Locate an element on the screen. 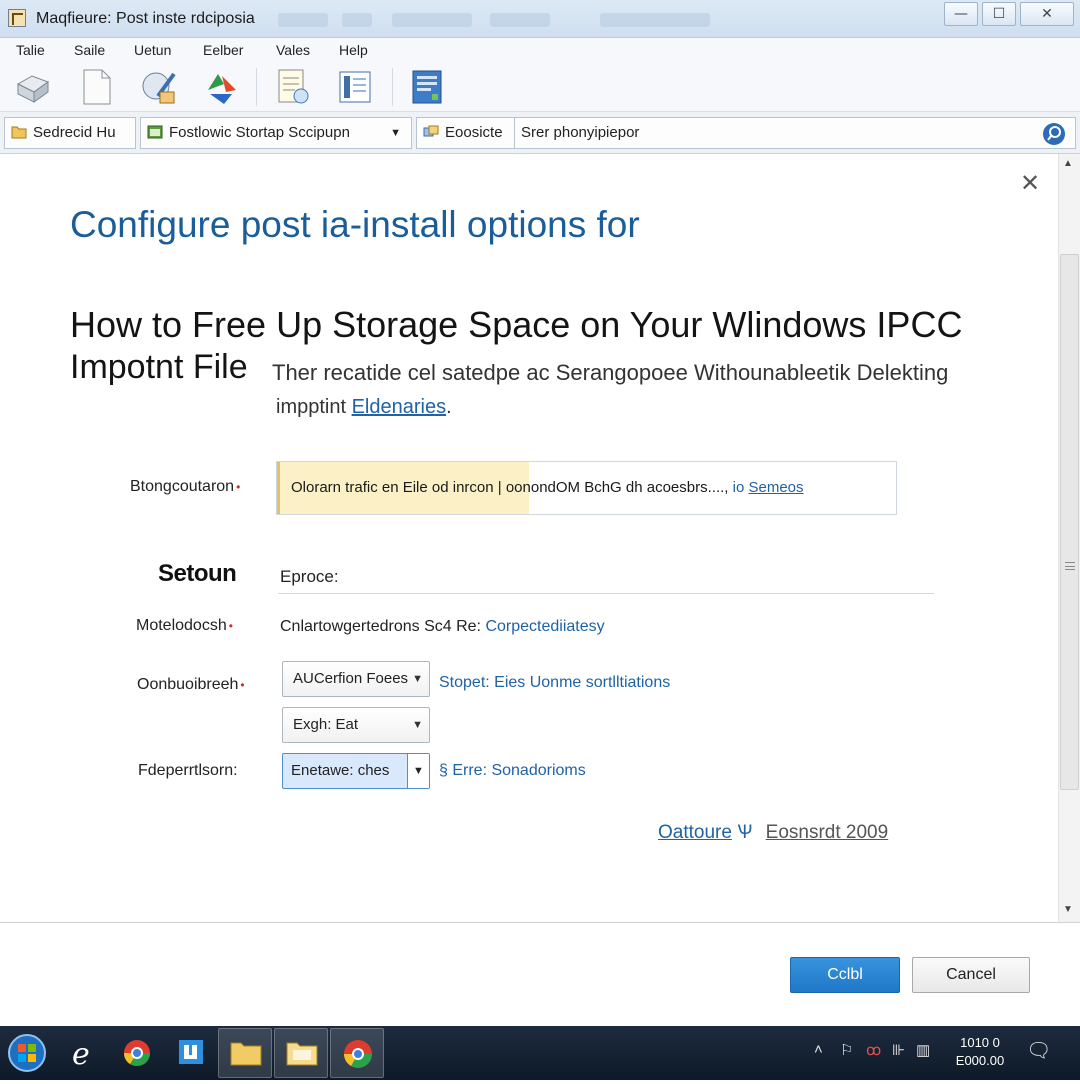 The height and width of the screenshot is (1084, 1080). list-document-icon is located at coordinates (355, 86).